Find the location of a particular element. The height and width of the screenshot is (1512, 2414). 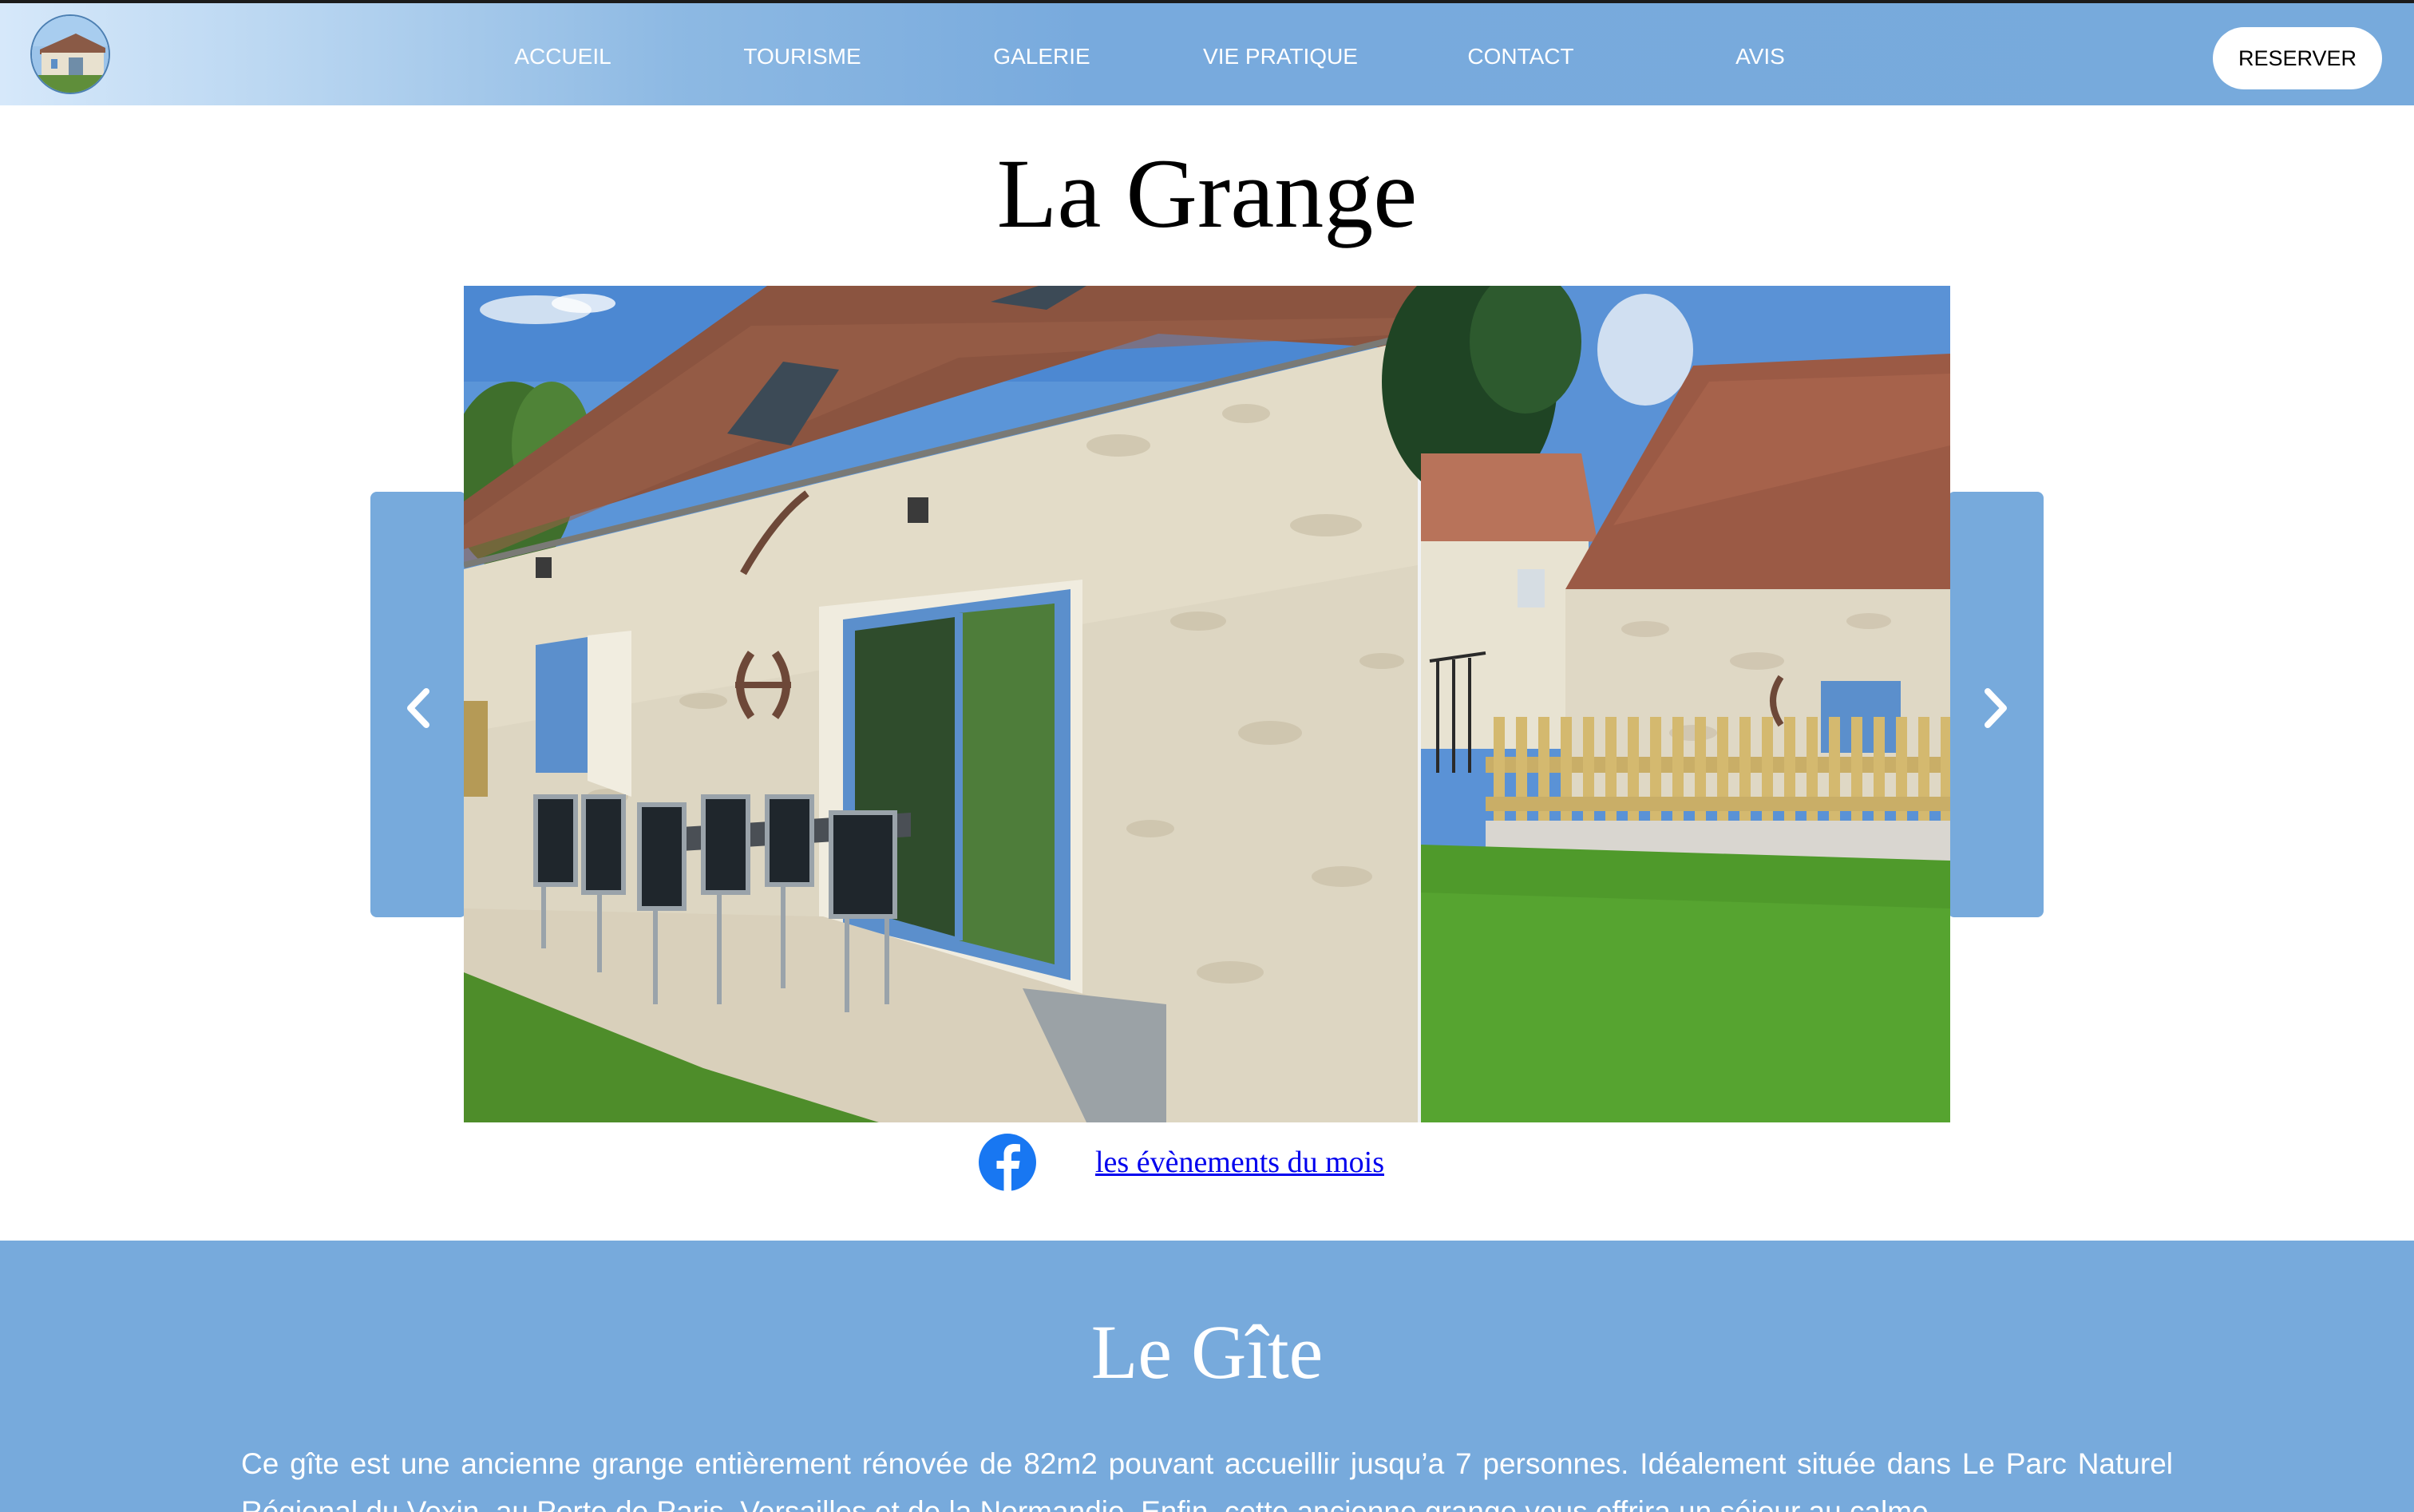

carousel-prev-button is located at coordinates (418, 704).